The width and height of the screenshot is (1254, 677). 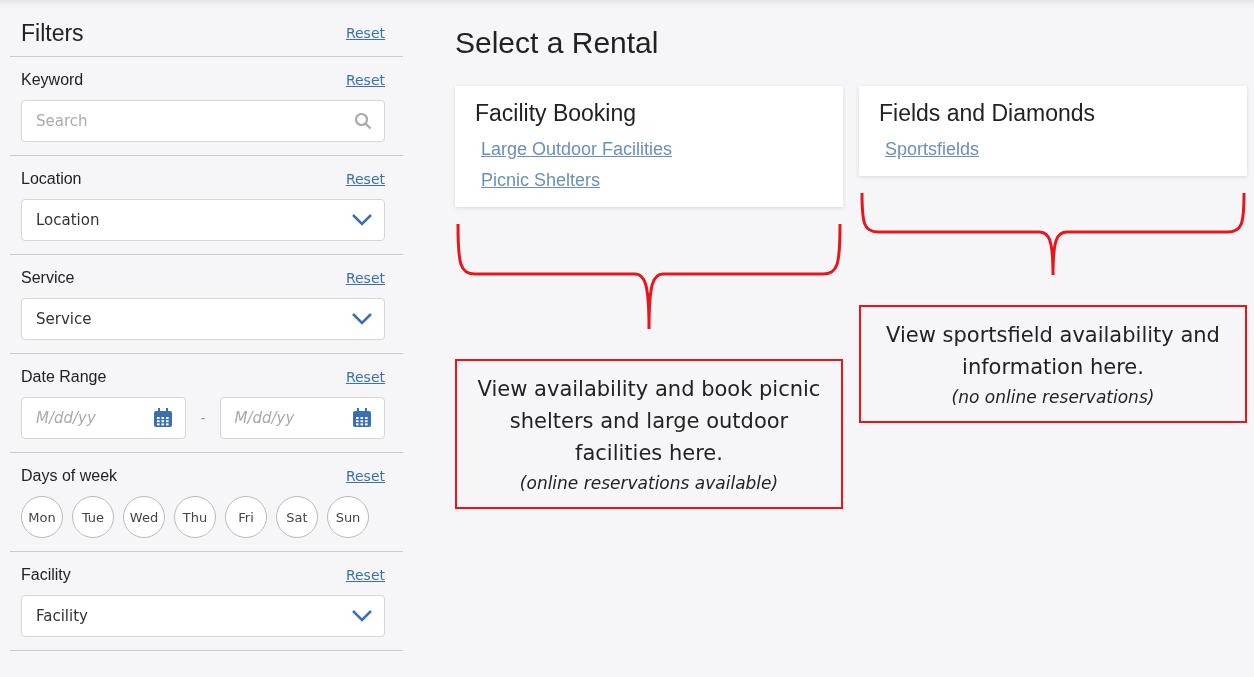 What do you see at coordinates (195, 517) in the screenshot?
I see `day-toggle: Thu` at bounding box center [195, 517].